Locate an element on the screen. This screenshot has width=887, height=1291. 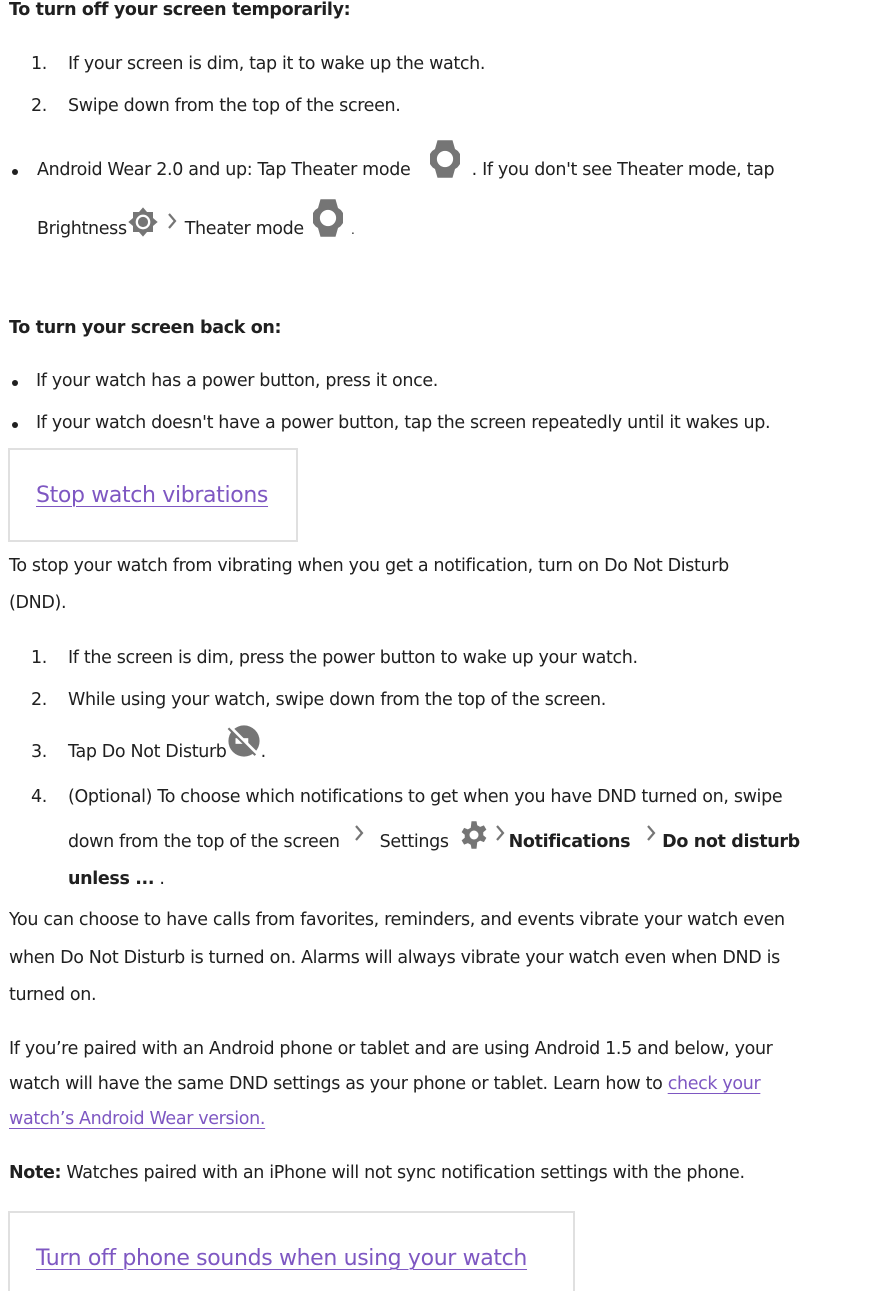
text: Notifications is located at coordinates (569, 842).